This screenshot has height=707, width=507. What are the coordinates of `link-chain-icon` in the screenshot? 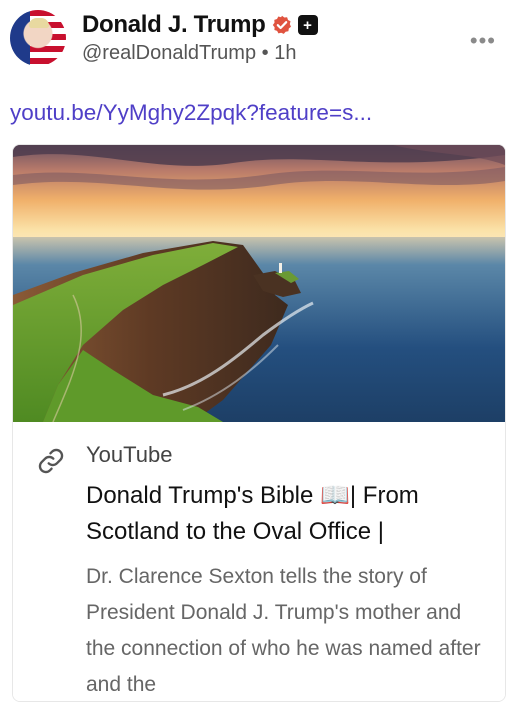 It's located at (51, 461).